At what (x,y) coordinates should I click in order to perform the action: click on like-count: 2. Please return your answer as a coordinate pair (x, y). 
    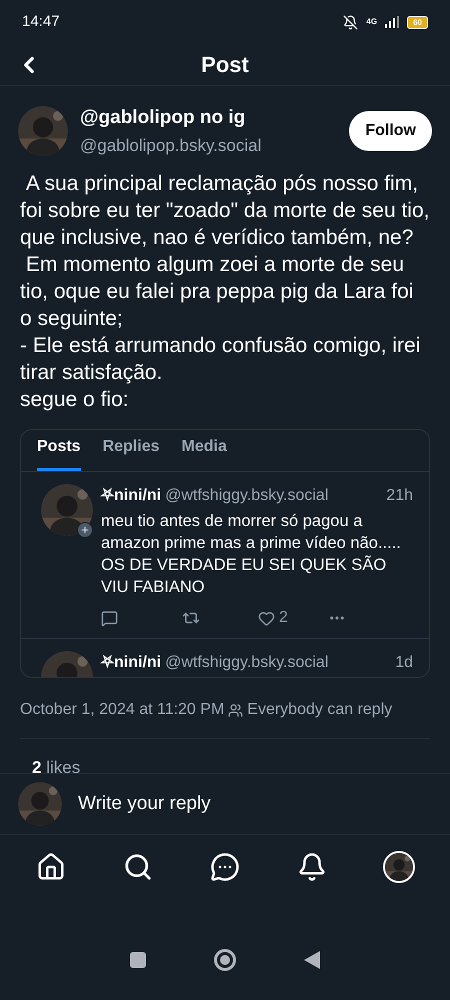
    Looking at the image, I should click on (283, 618).